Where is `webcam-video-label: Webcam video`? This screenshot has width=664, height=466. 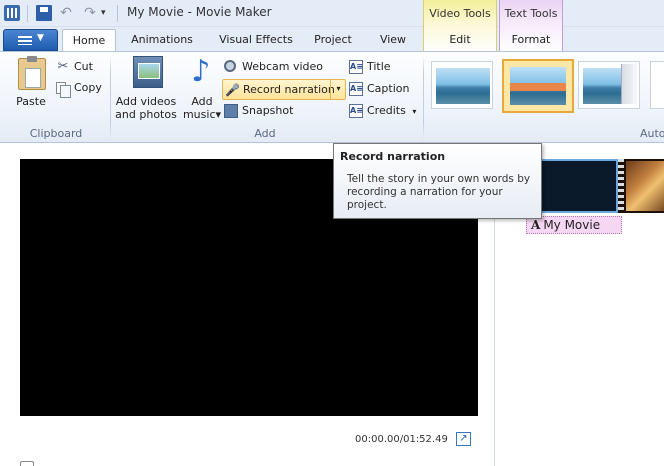 webcam-video-label: Webcam video is located at coordinates (283, 66).